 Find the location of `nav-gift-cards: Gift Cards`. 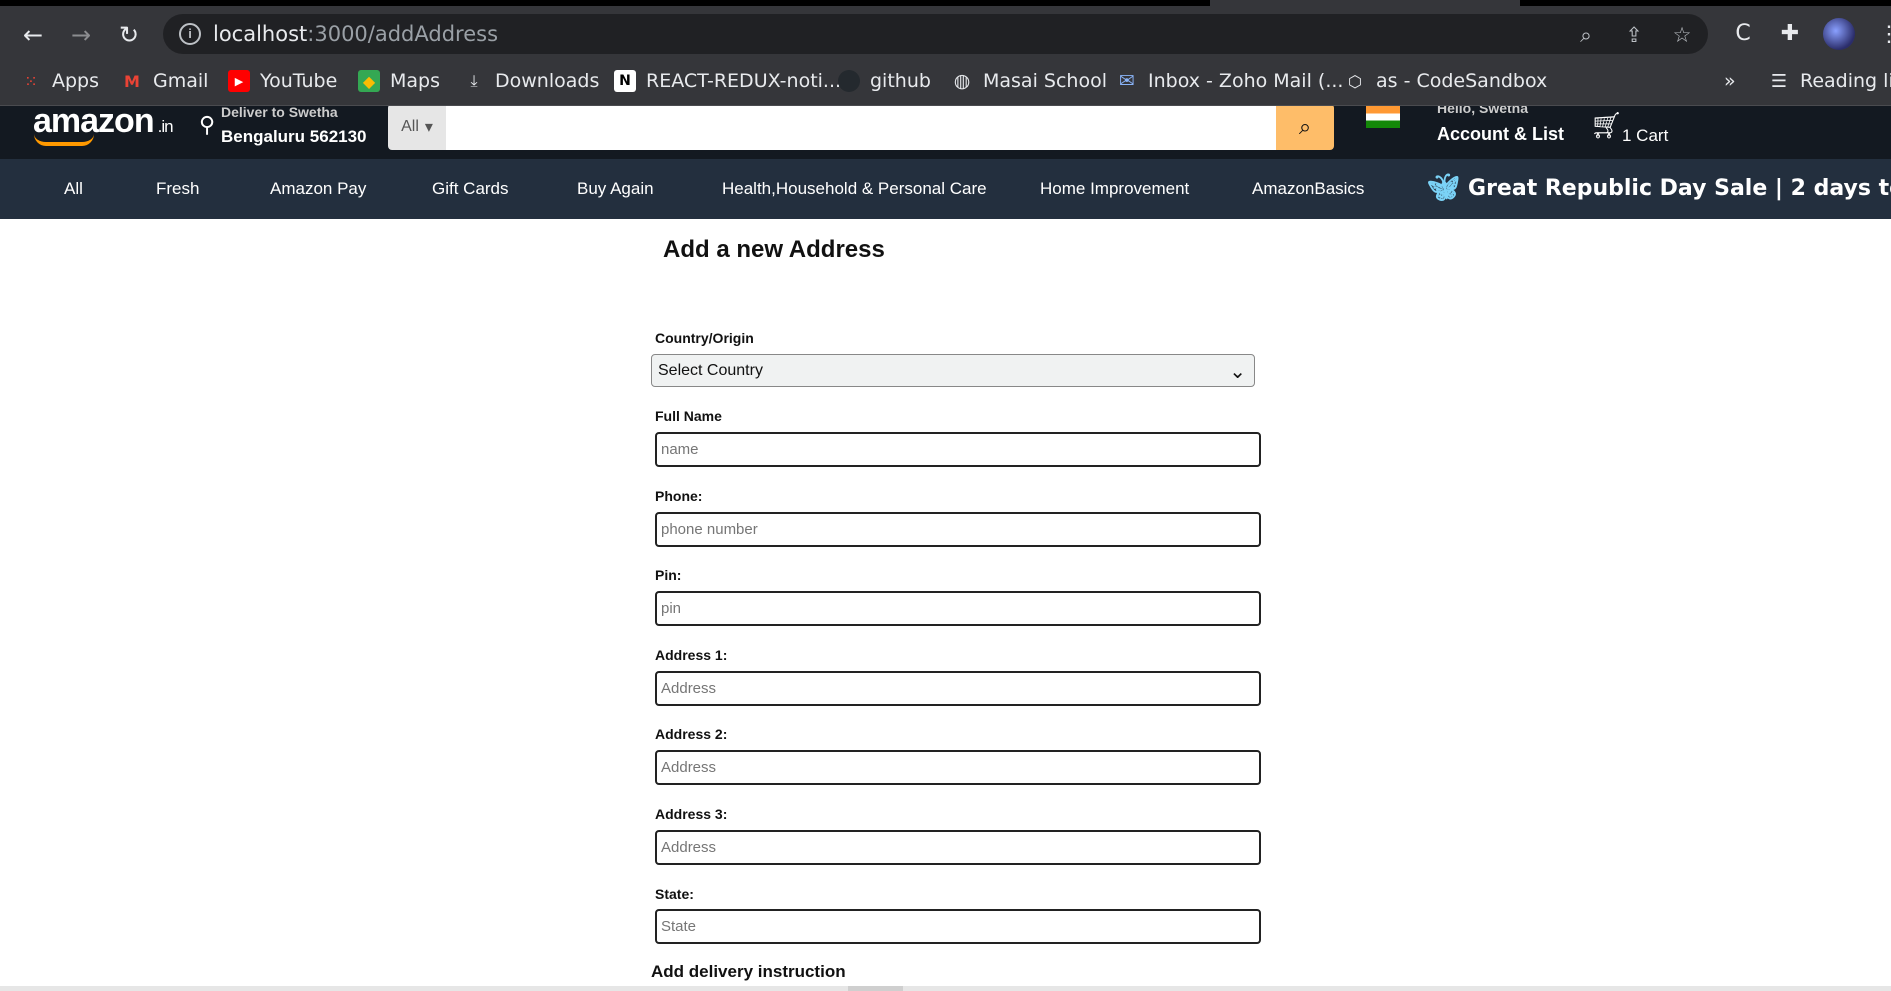

nav-gift-cards: Gift Cards is located at coordinates (470, 189).